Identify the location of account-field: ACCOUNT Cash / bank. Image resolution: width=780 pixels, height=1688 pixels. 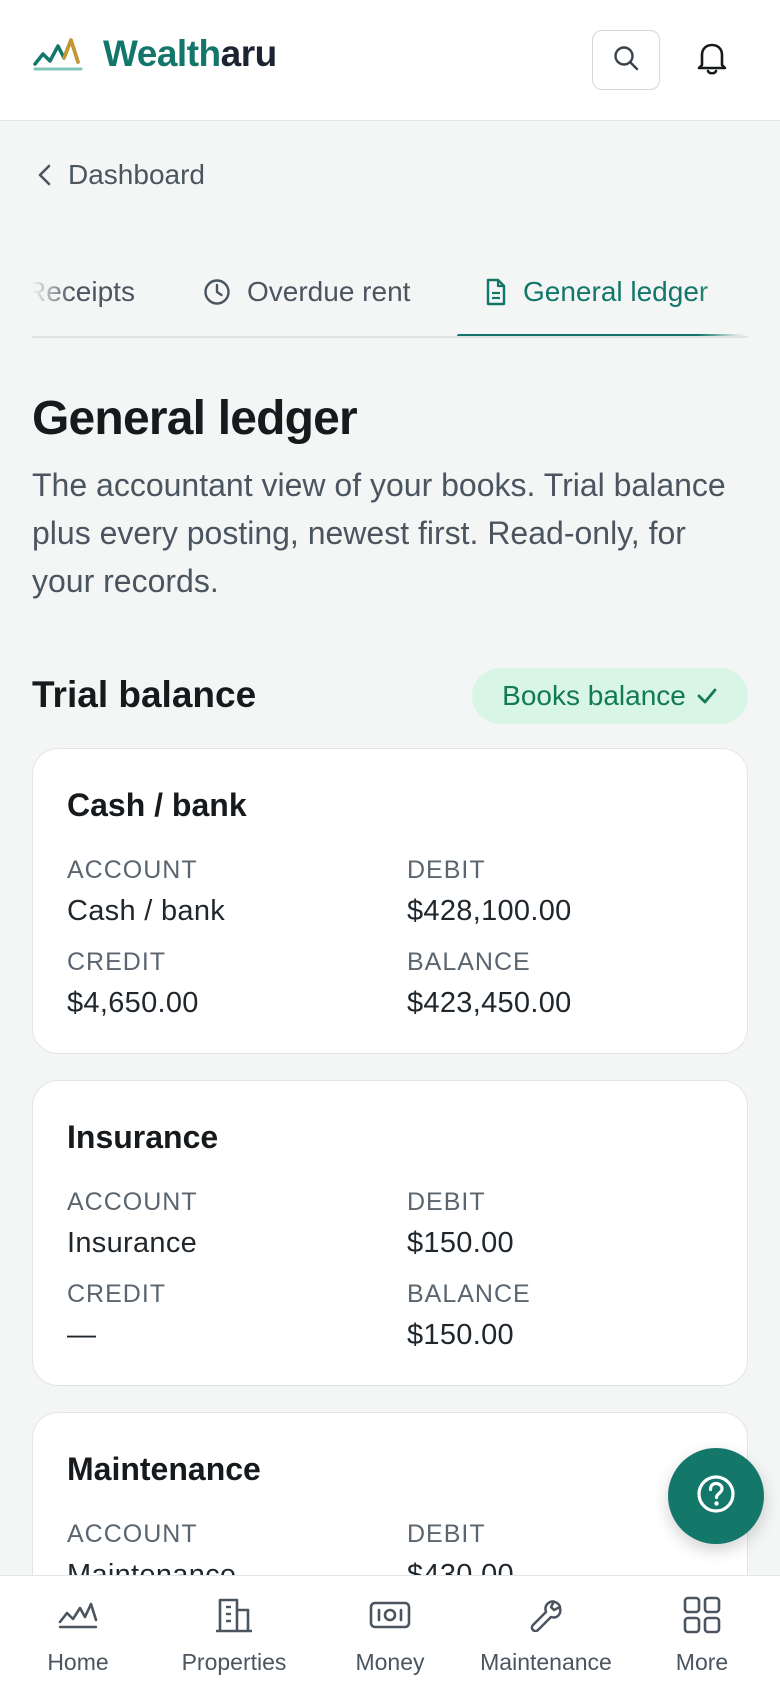
(146, 892).